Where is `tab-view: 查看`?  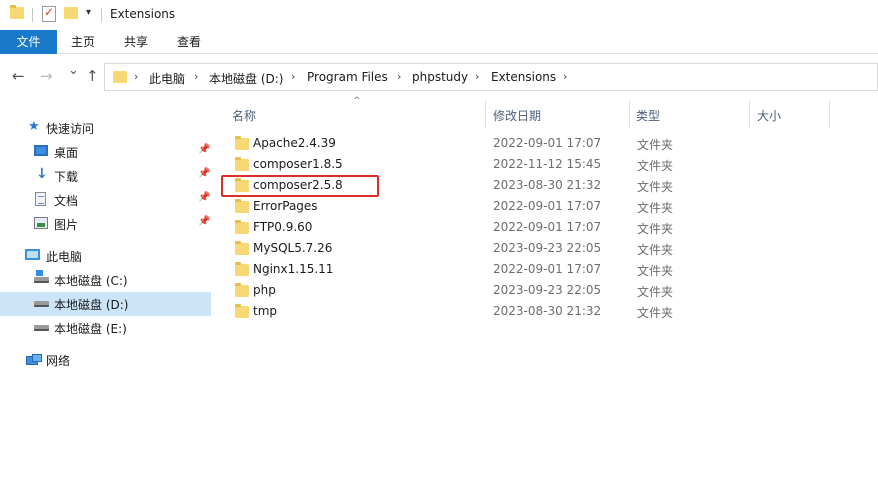 tab-view: 查看 is located at coordinates (189, 42).